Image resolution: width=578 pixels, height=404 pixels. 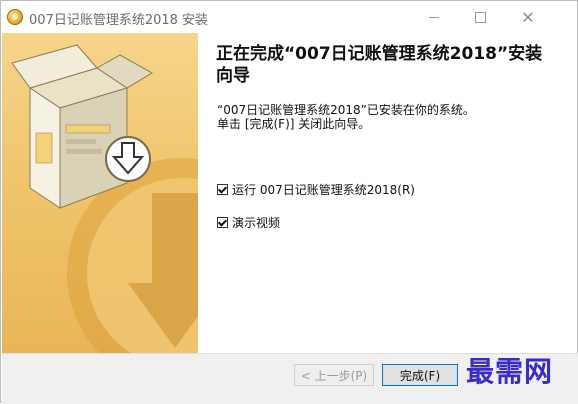 What do you see at coordinates (346, 110) in the screenshot?
I see `installed-message: “007日记账管理系统2018”已安装在你的系统。` at bounding box center [346, 110].